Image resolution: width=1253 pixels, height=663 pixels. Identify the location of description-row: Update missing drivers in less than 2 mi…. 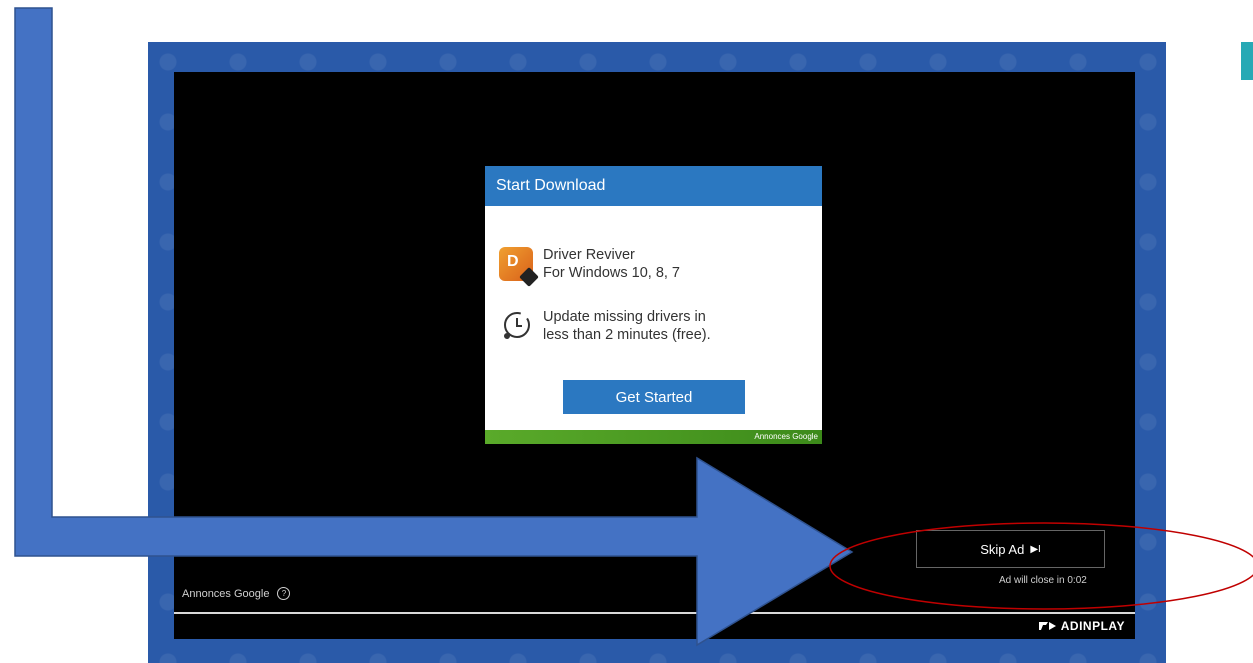
(605, 326).